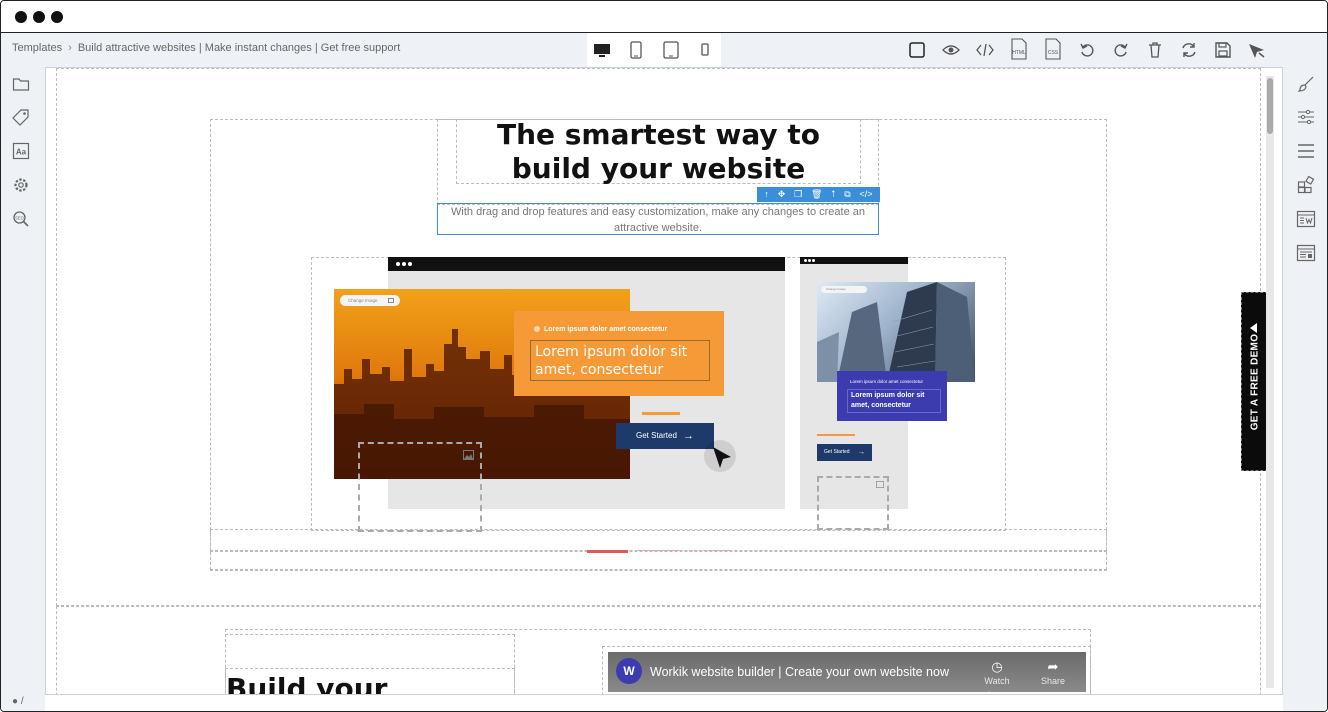  Describe the element at coordinates (917, 50) in the screenshot. I see `select-box-icon` at that location.